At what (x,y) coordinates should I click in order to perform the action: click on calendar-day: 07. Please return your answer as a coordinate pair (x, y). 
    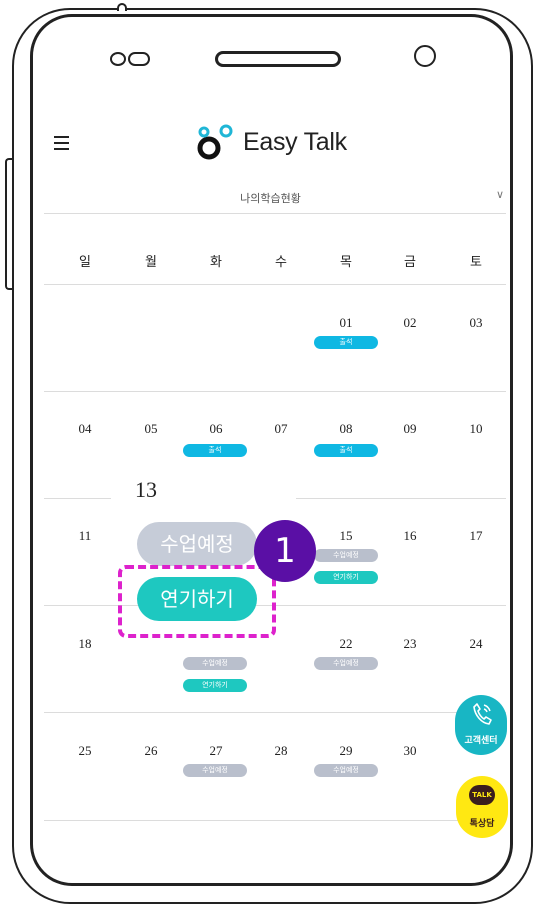
    Looking at the image, I should click on (281, 429).